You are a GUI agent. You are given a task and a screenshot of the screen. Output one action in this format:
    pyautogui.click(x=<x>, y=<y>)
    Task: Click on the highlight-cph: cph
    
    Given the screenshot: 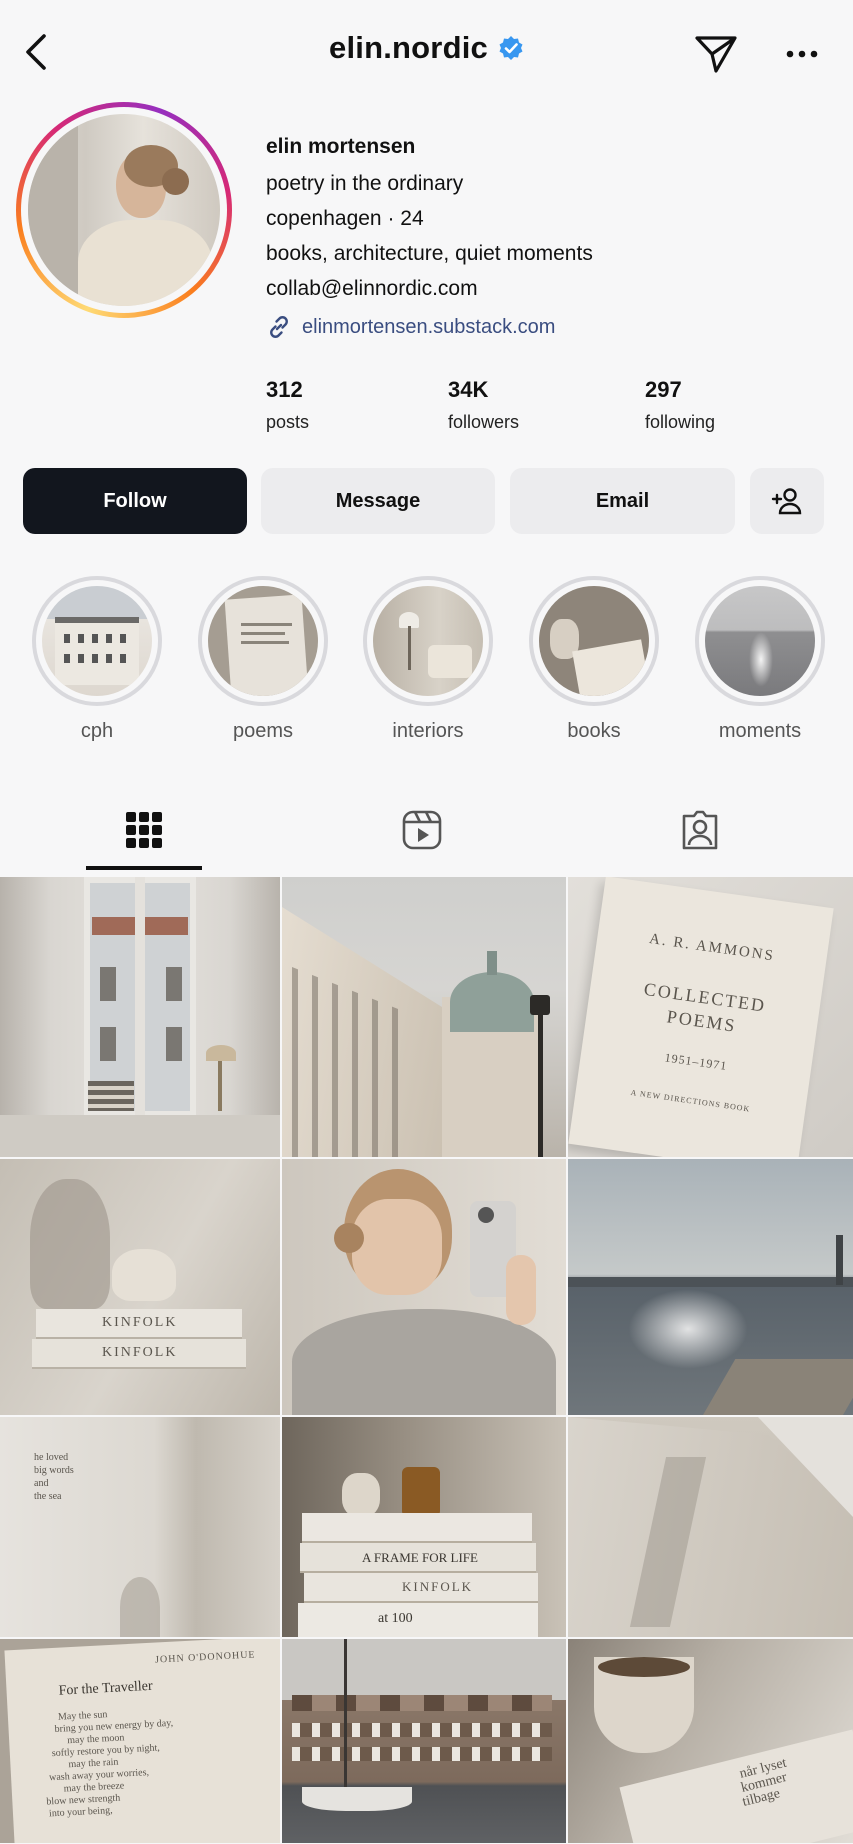 What is the action you would take?
    pyautogui.click(x=97, y=659)
    